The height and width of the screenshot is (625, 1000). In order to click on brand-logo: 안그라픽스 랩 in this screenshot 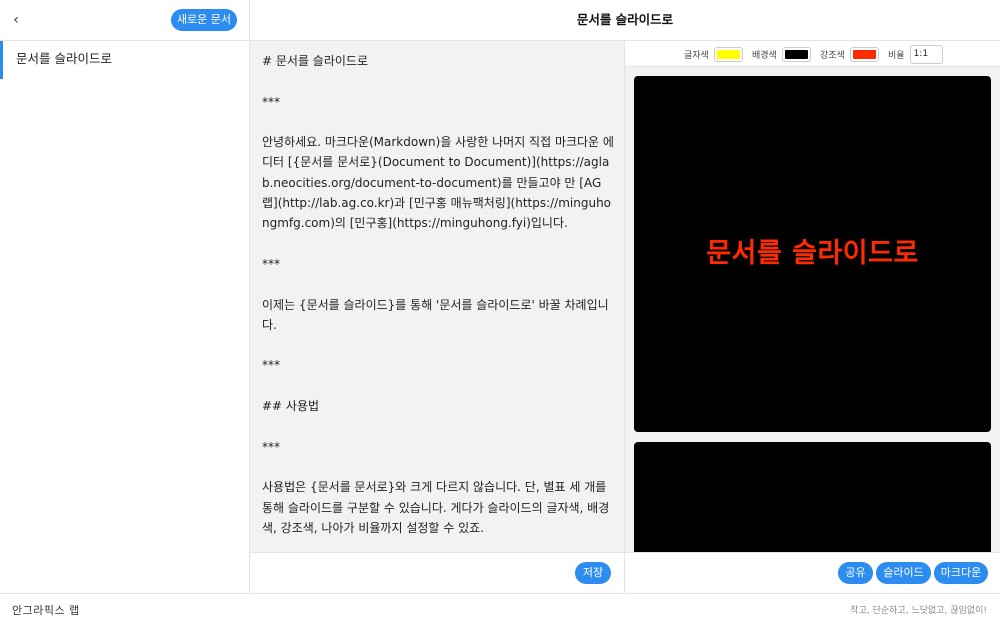, I will do `click(46, 610)`.